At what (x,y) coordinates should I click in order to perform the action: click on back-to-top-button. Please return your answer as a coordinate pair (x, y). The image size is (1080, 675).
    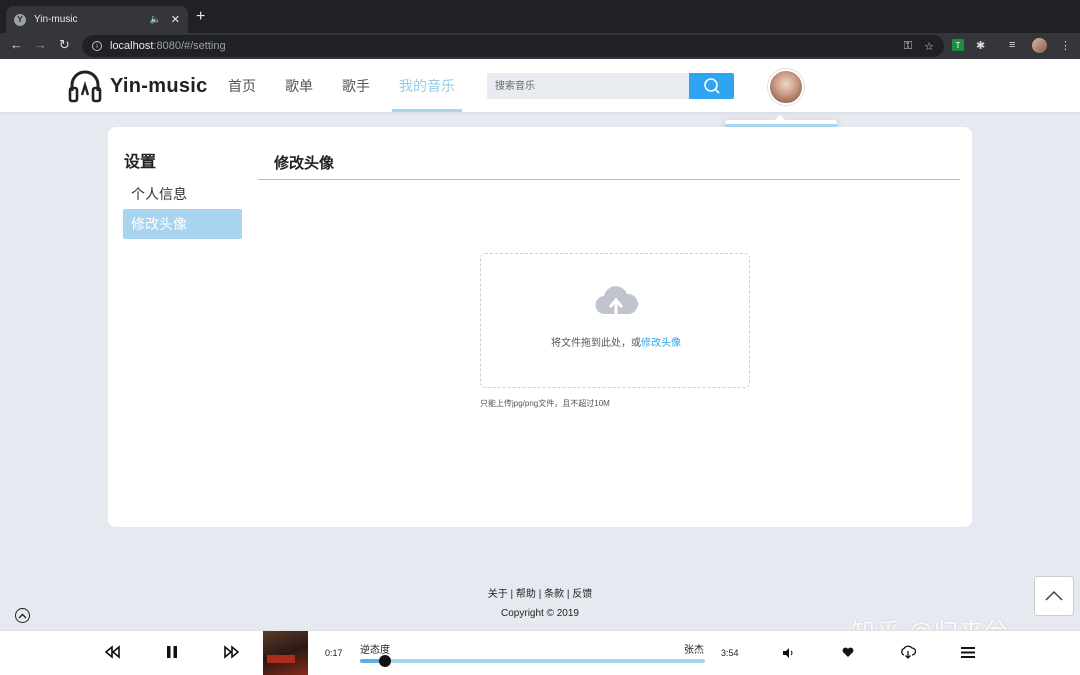
    Looking at the image, I should click on (1054, 596).